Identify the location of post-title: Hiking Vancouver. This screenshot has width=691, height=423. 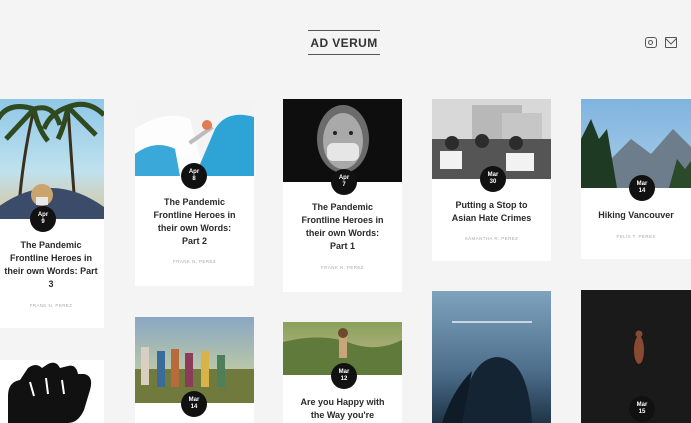
(636, 215).